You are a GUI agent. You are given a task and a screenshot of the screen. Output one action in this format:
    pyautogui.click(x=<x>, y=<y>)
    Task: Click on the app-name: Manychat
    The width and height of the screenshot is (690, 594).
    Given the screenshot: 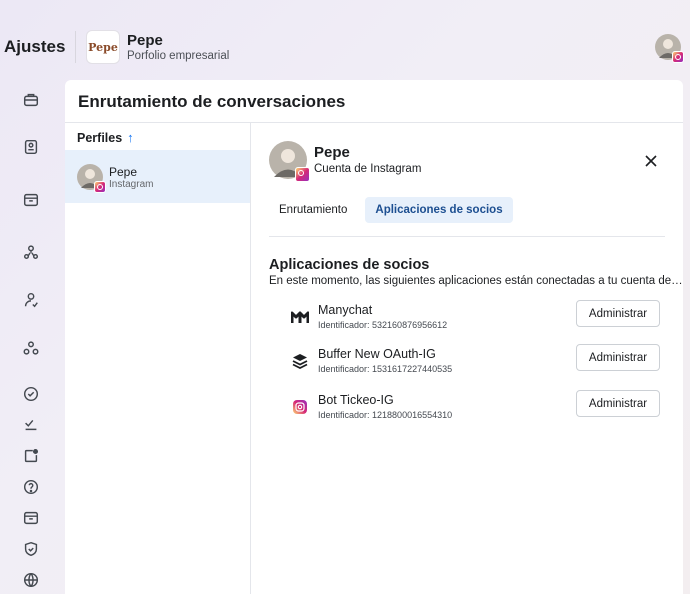 What is the action you would take?
    pyautogui.click(x=345, y=310)
    